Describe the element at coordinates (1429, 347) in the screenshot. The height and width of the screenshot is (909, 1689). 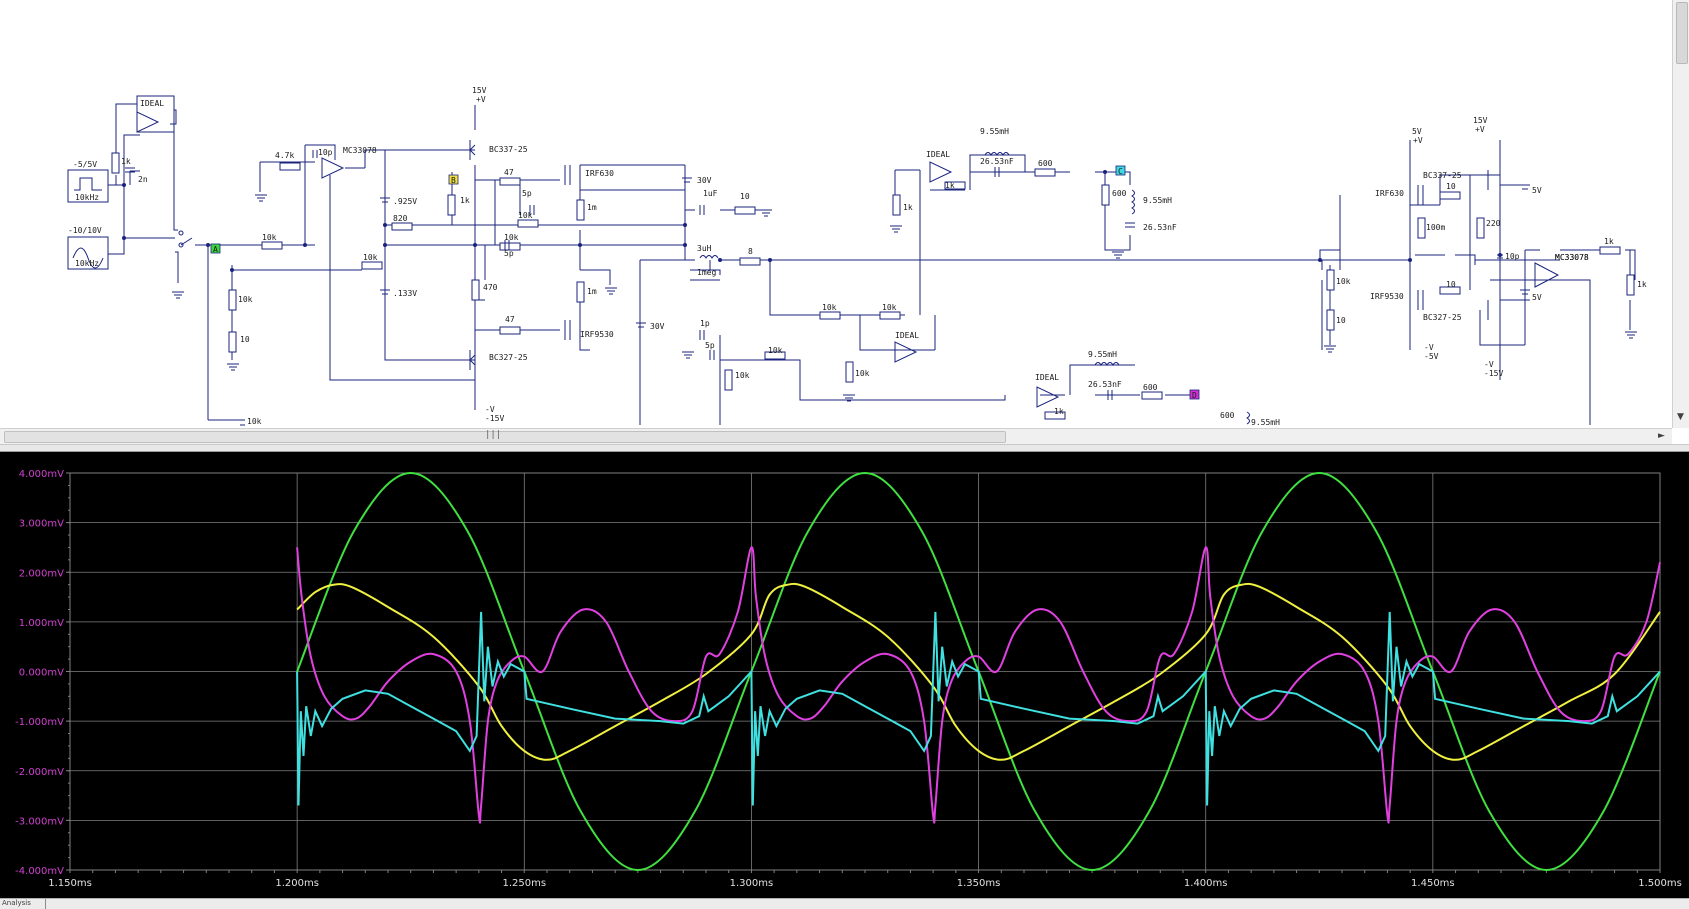
I see `v-minus-b: -V` at that location.